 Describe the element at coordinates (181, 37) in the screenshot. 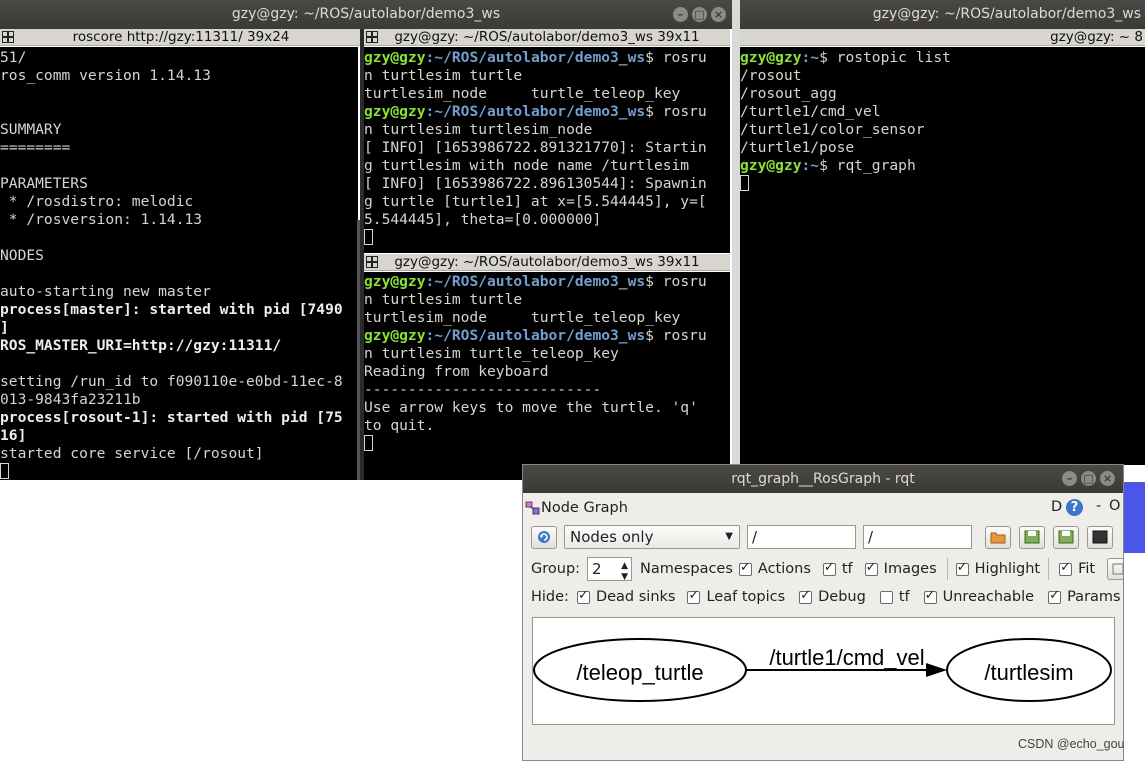

I see `tab-roscore: roscore http://gzy:11311/ 39x24` at that location.